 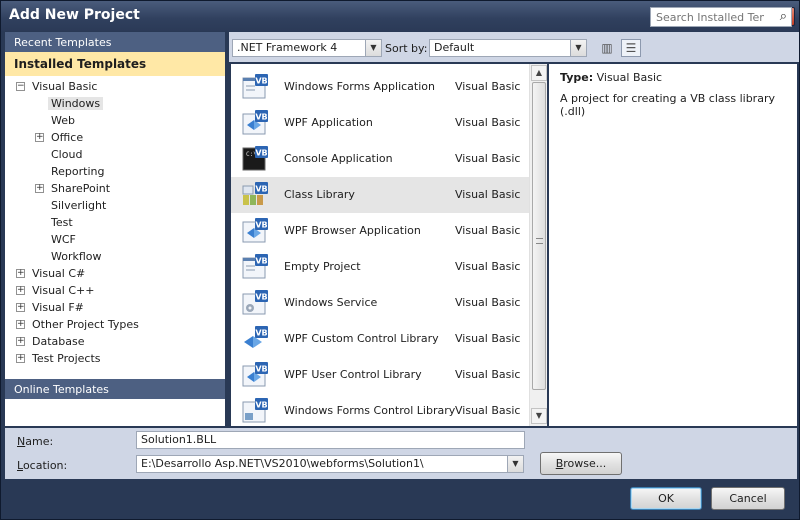 I want to click on framework-select: .NET Framework 4 ▼, so click(x=307, y=48).